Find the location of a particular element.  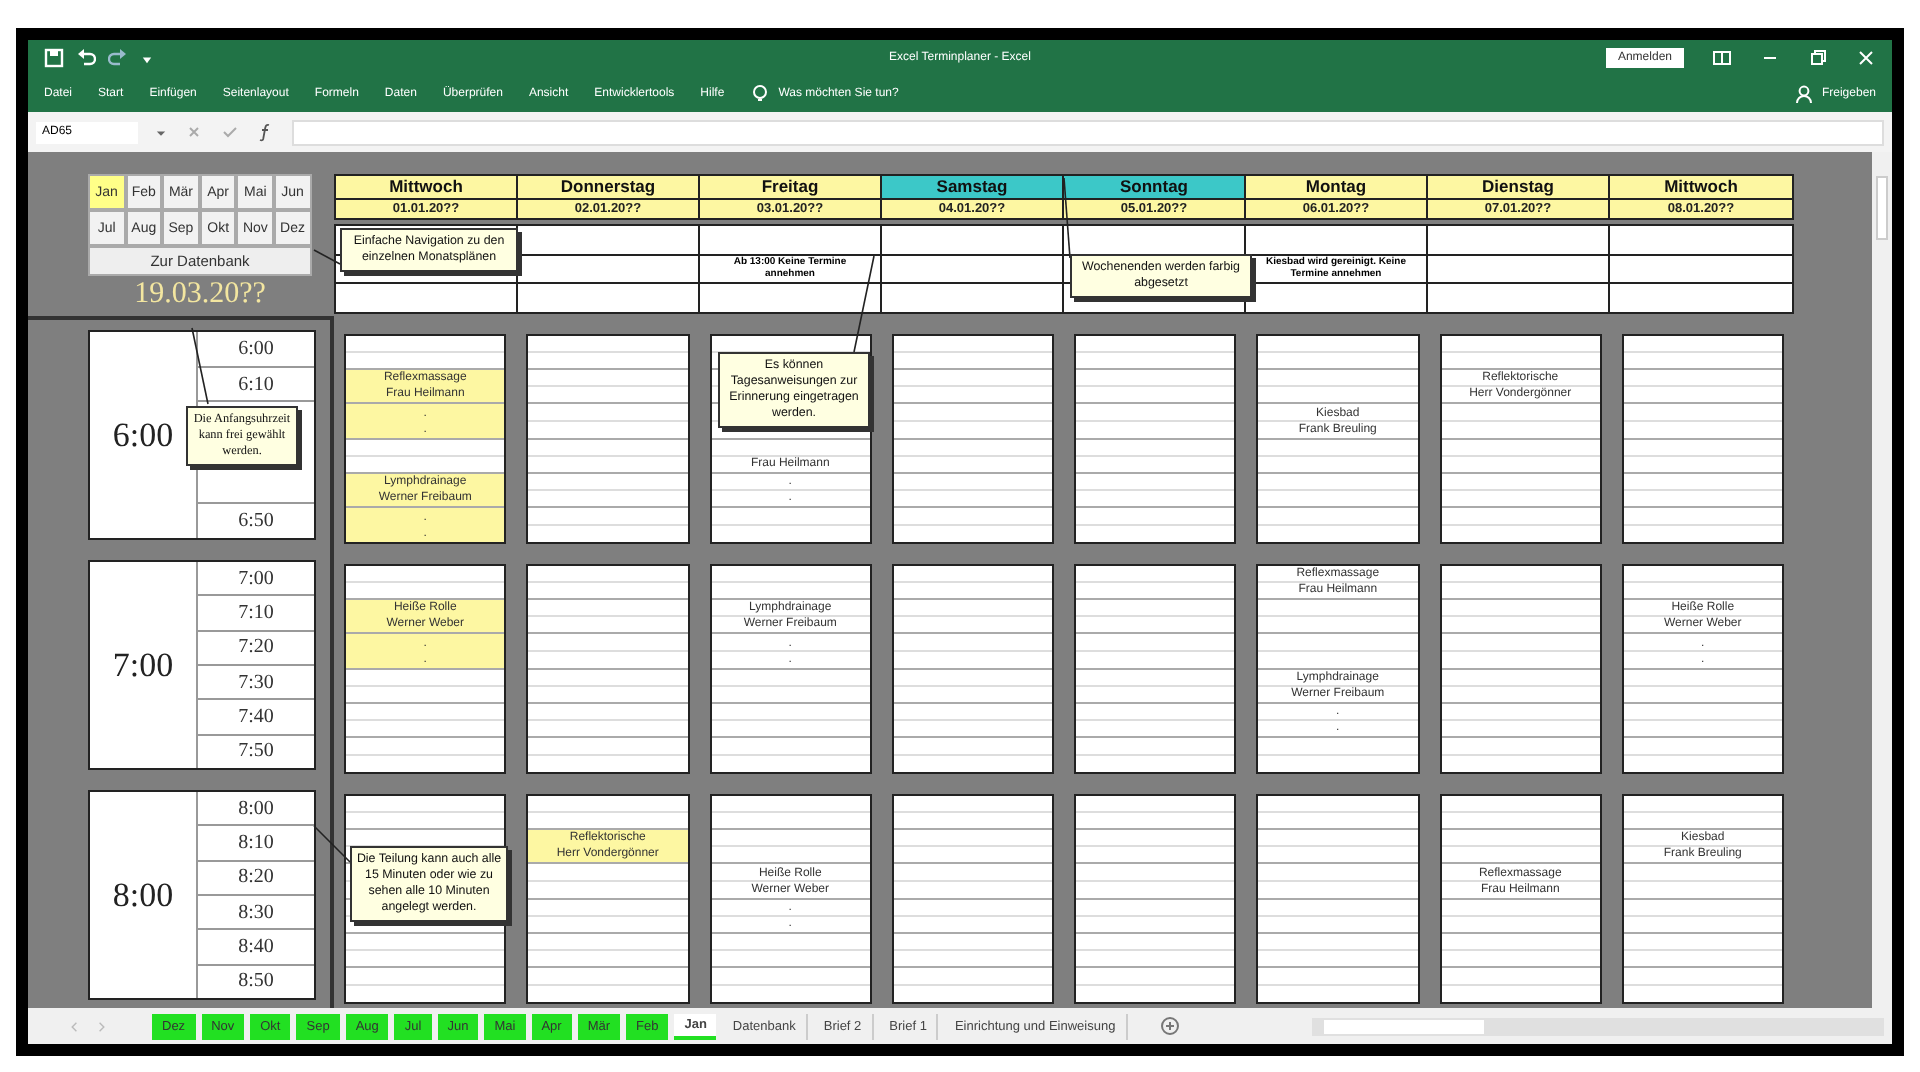

close-icon is located at coordinates (1866, 58).